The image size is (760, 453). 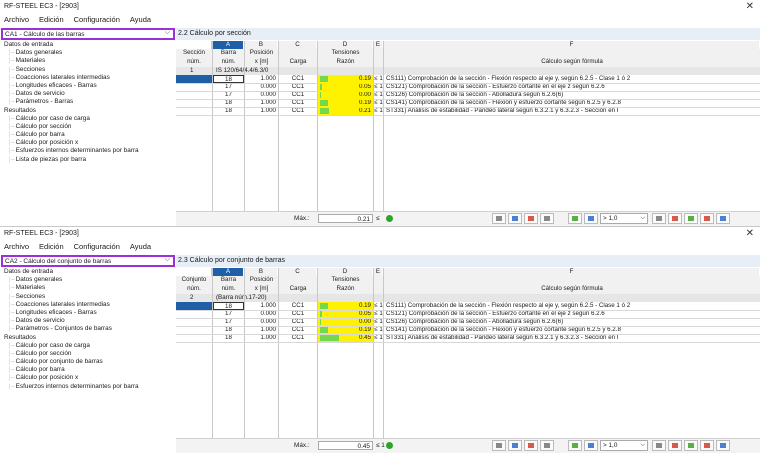 What do you see at coordinates (88, 102) in the screenshot?
I see `tree-item: Parámetros - Barras` at bounding box center [88, 102].